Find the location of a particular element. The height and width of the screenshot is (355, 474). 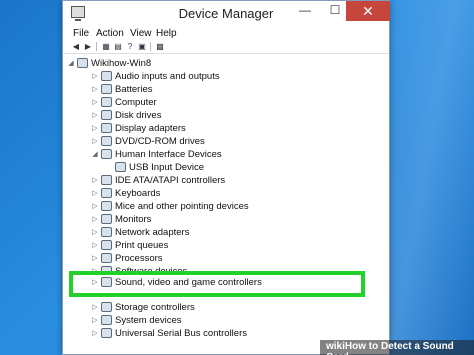

storage-icon is located at coordinates (106, 307).